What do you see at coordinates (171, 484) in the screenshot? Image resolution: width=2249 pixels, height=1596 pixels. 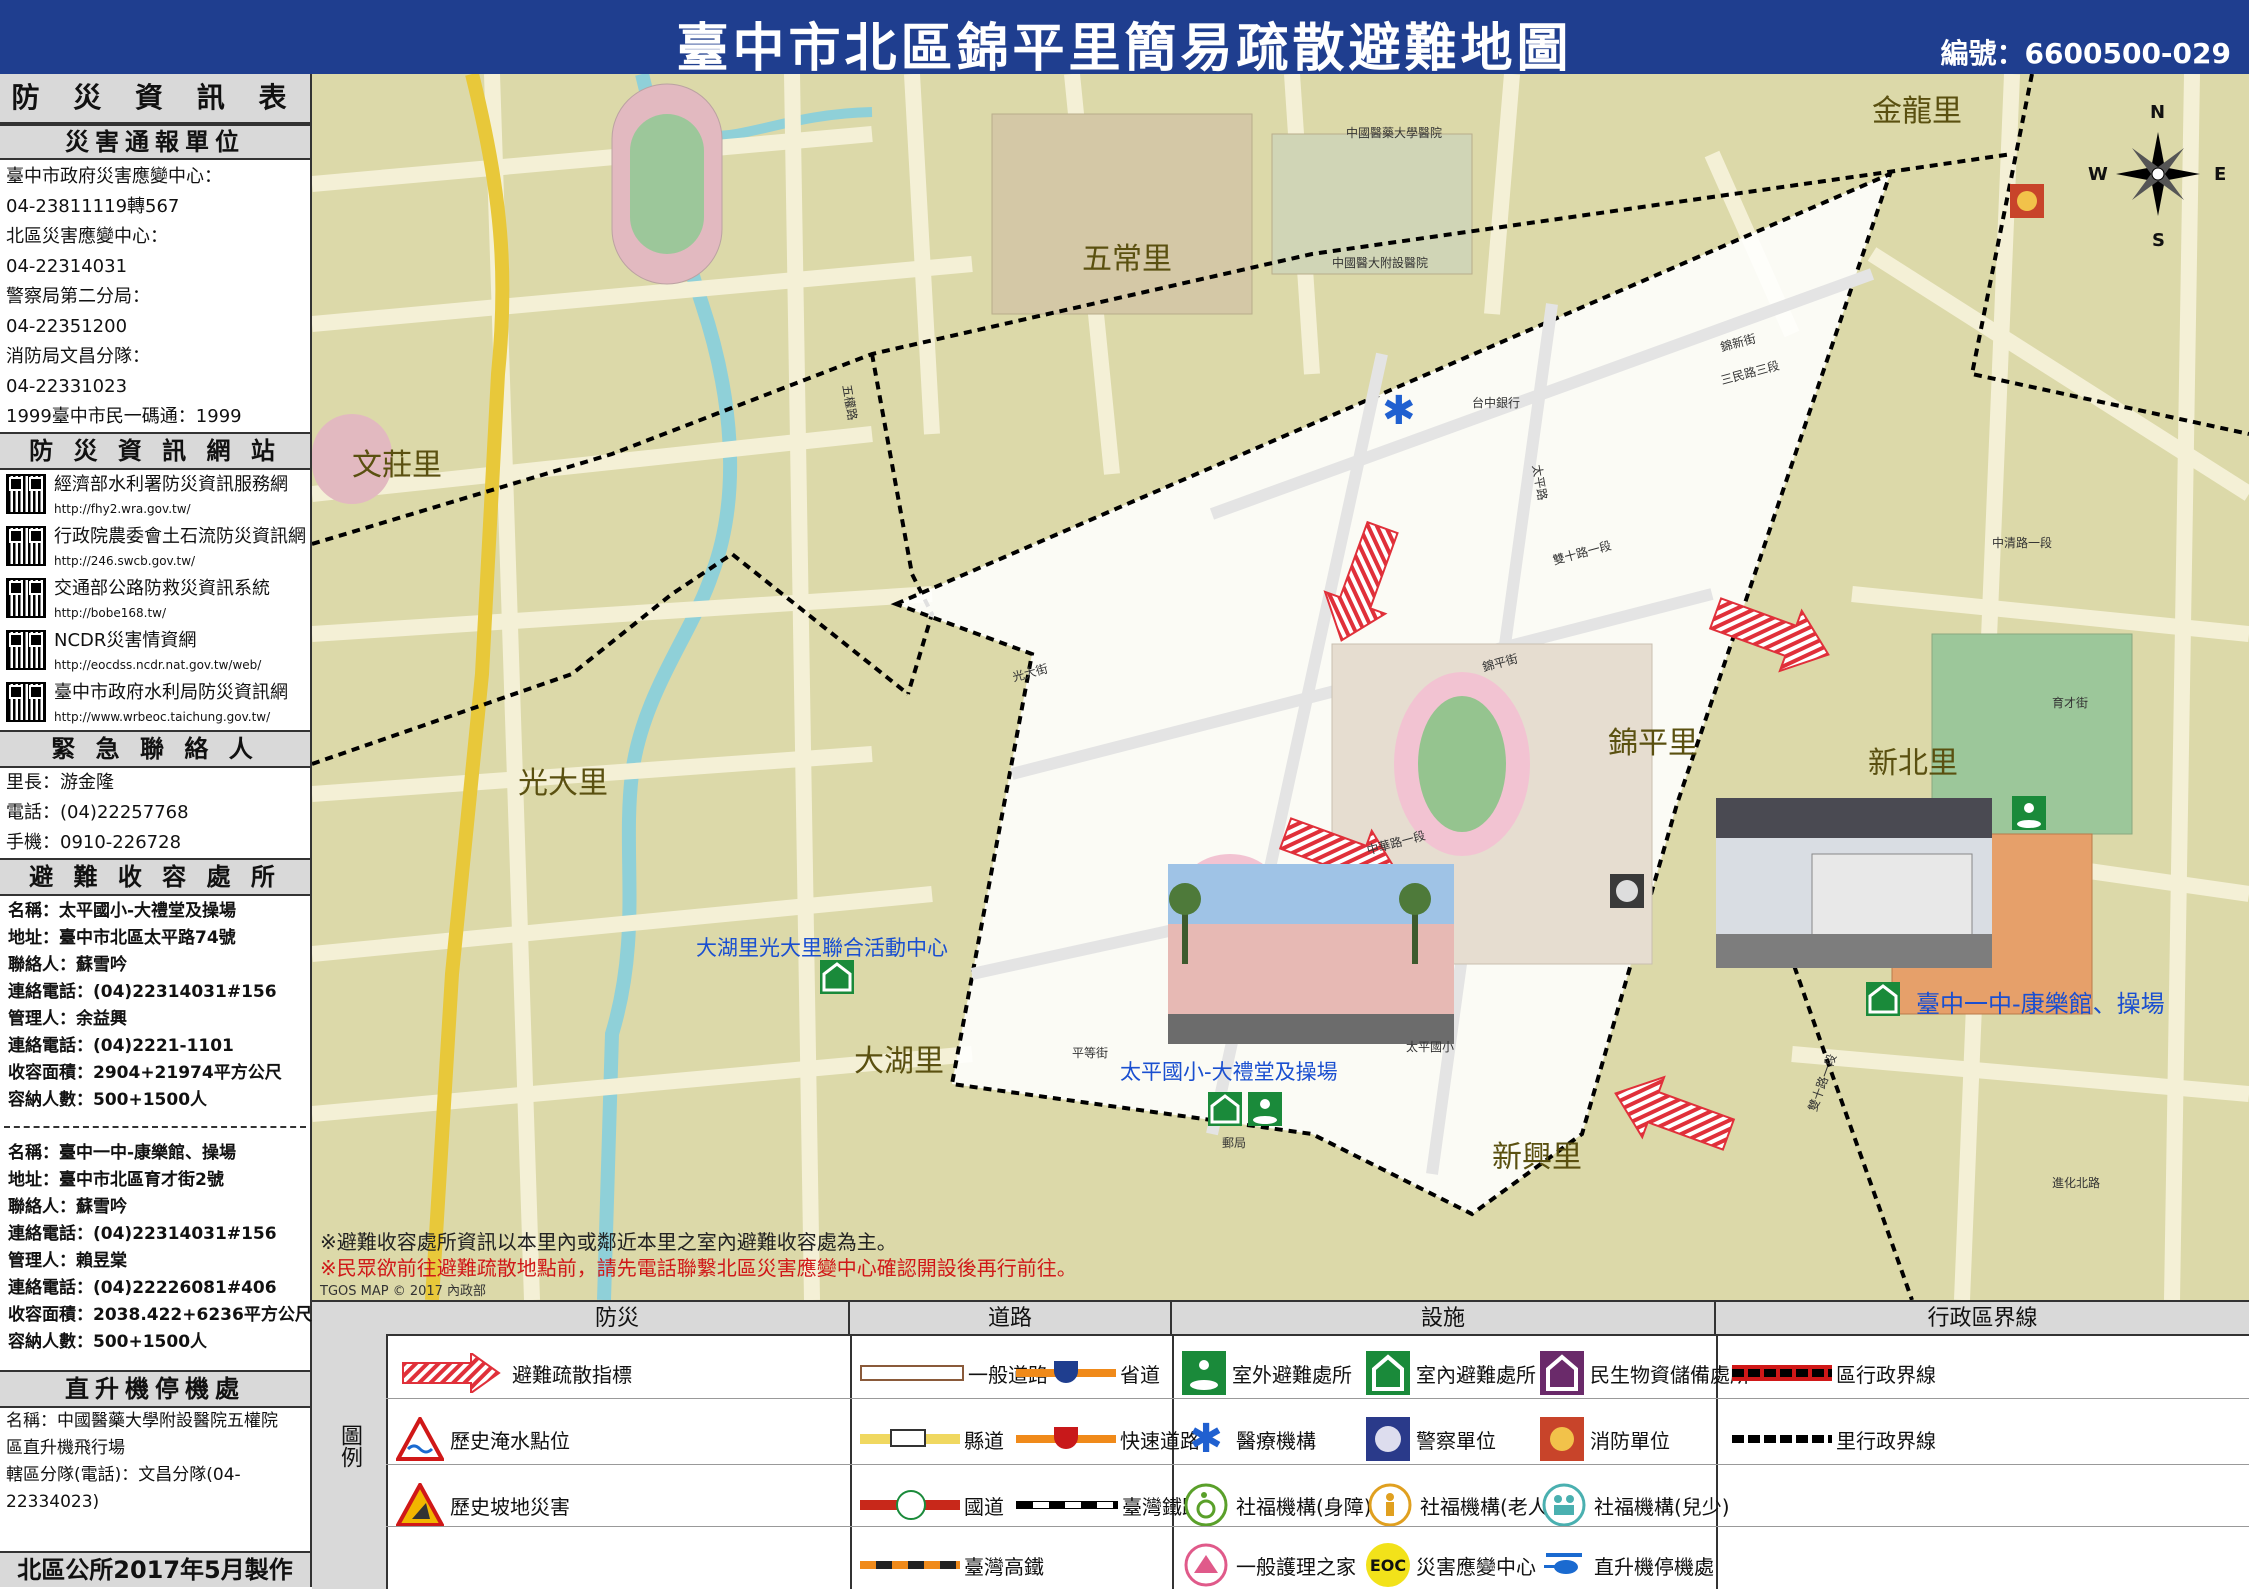 I see `web-name: 經濟部水利署防災資訊服務網` at bounding box center [171, 484].